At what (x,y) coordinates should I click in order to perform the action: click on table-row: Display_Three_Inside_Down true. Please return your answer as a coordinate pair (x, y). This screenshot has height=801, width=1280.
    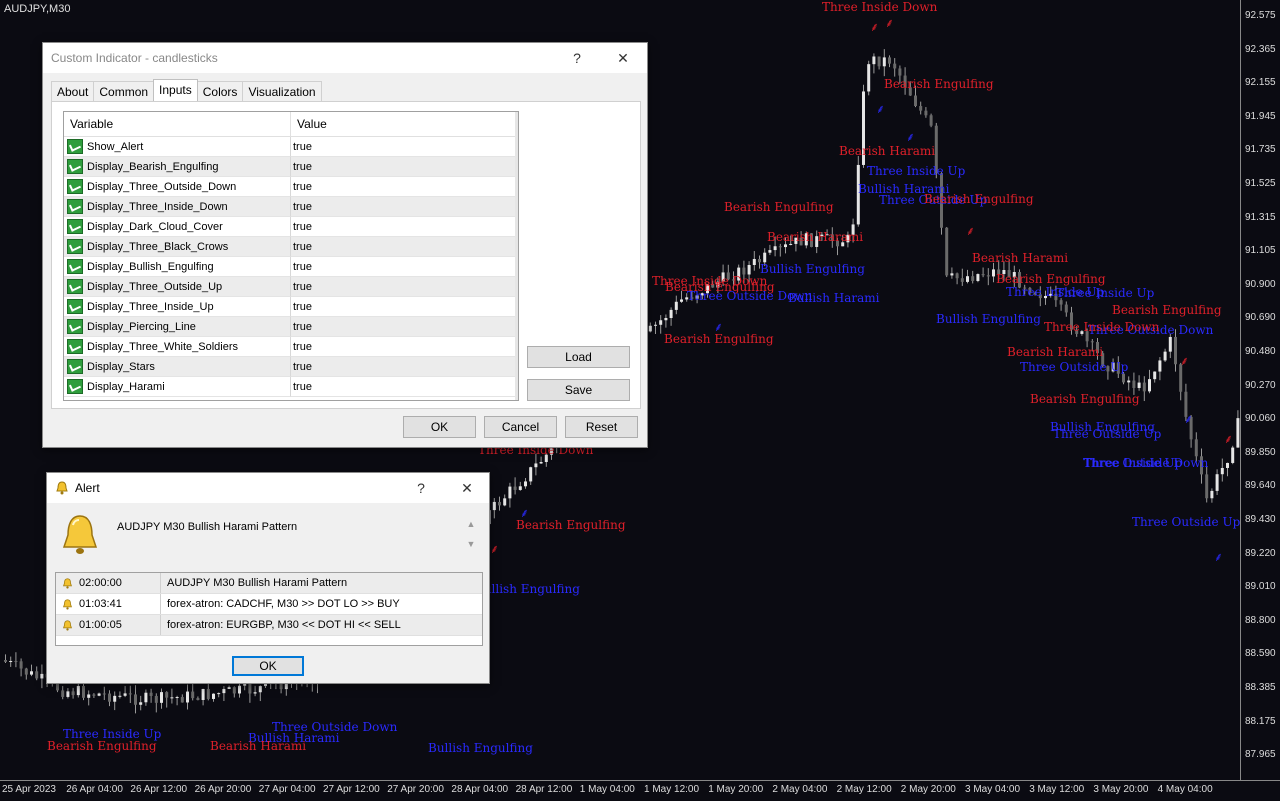
    Looking at the image, I should click on (291, 207).